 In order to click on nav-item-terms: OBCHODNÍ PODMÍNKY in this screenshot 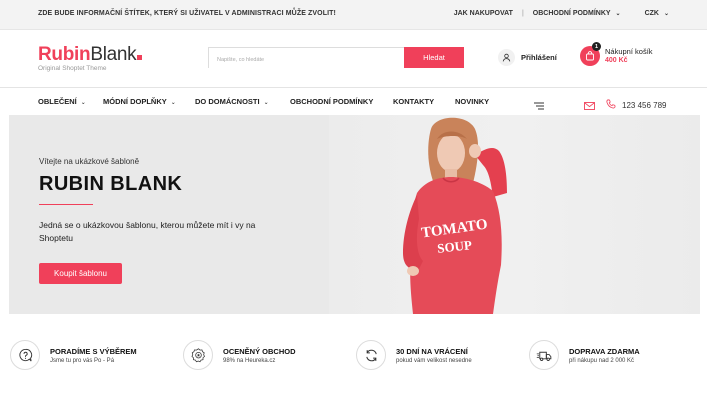, I will do `click(331, 101)`.